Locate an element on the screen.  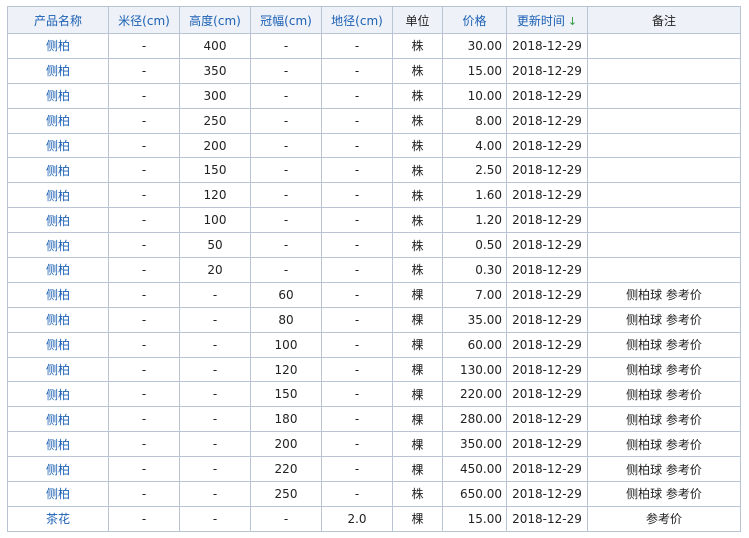
column-header-crown: 冠幅(cm) is located at coordinates (286, 20).